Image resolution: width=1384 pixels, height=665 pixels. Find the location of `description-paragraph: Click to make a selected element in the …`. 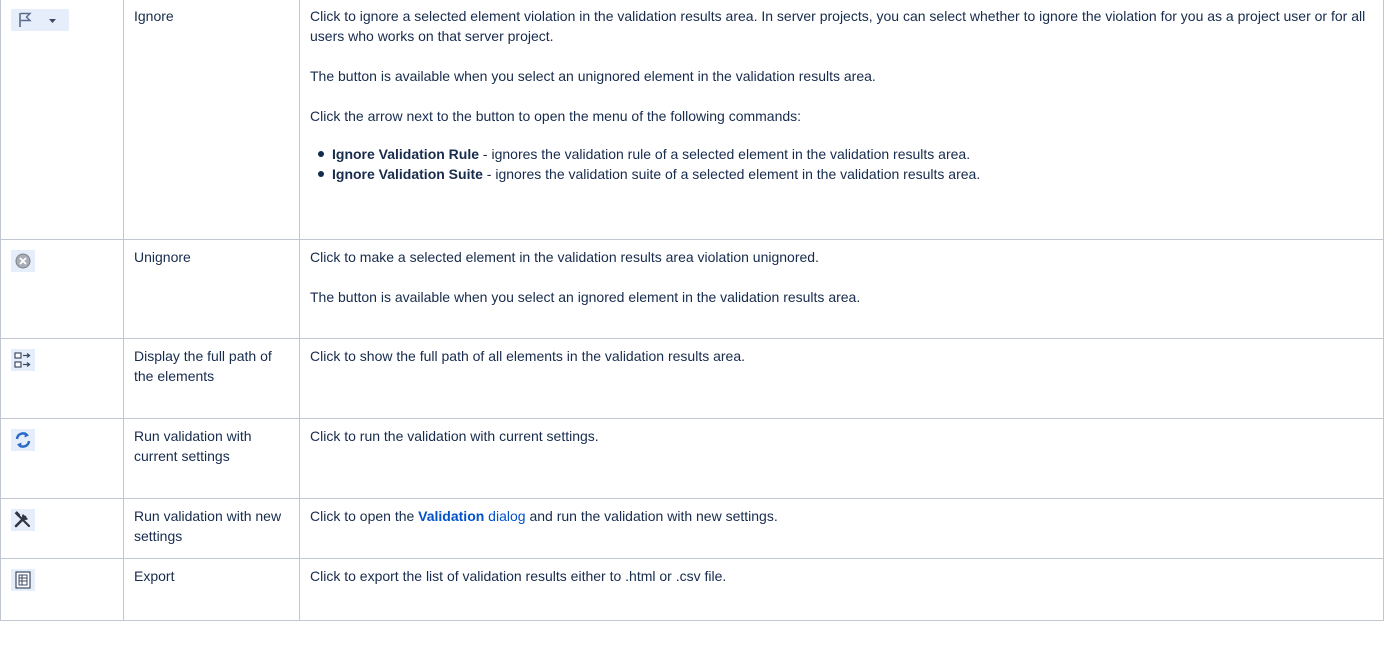

description-paragraph: Click to make a selected element in the … is located at coordinates (564, 257).